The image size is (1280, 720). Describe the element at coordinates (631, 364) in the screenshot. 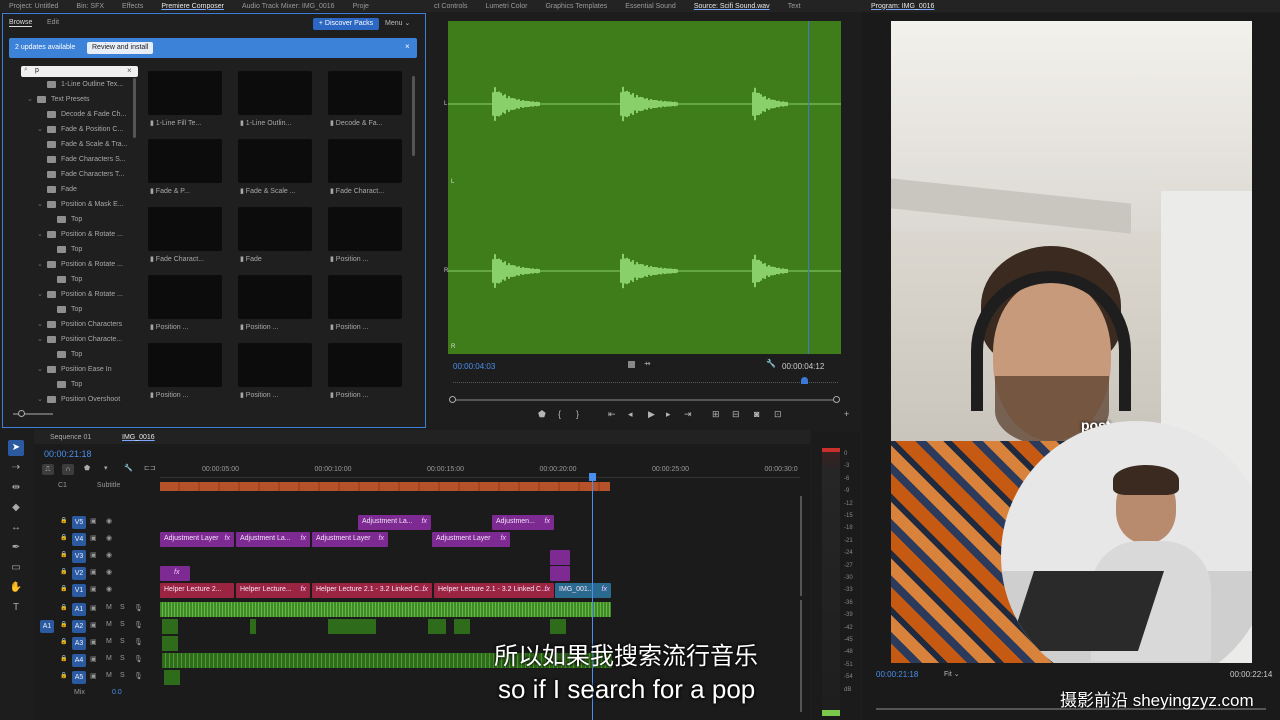

I see `source-settings-icon` at that location.